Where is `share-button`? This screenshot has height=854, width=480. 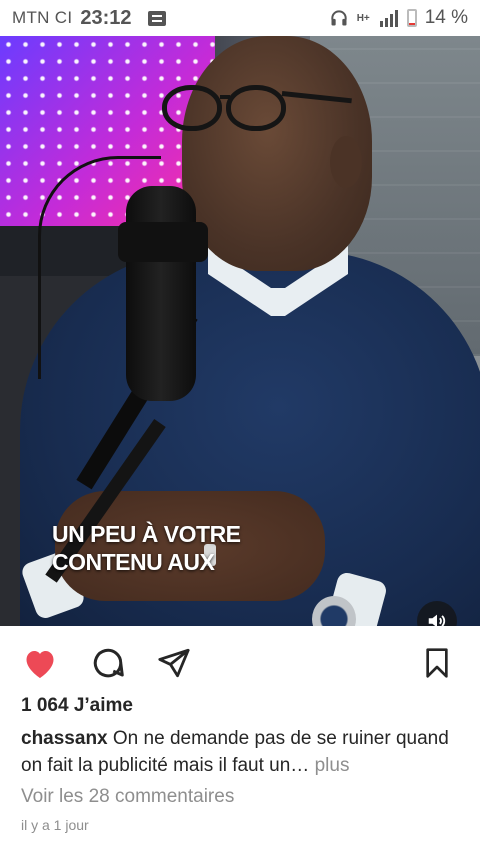 share-button is located at coordinates (174, 663).